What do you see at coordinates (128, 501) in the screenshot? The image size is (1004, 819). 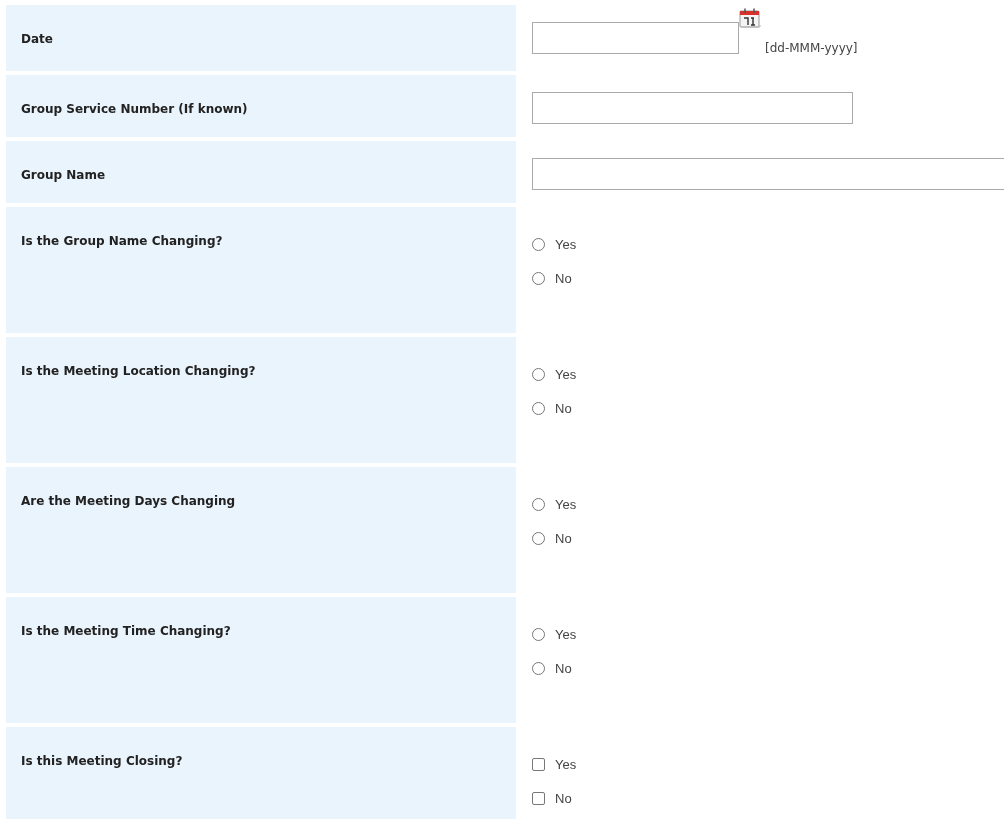 I see `field-label: Are the Meeting Days Changing` at bounding box center [128, 501].